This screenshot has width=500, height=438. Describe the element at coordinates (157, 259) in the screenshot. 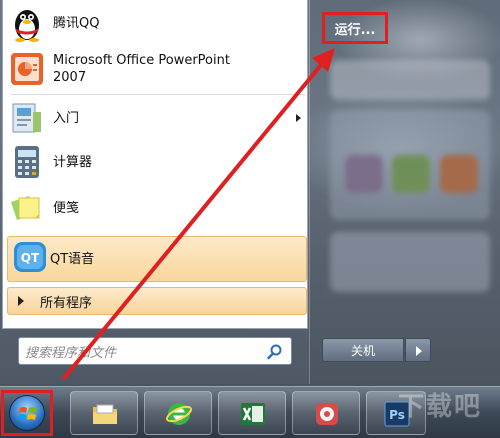

I see `menu-item-qt-voice: QT QT语音` at that location.